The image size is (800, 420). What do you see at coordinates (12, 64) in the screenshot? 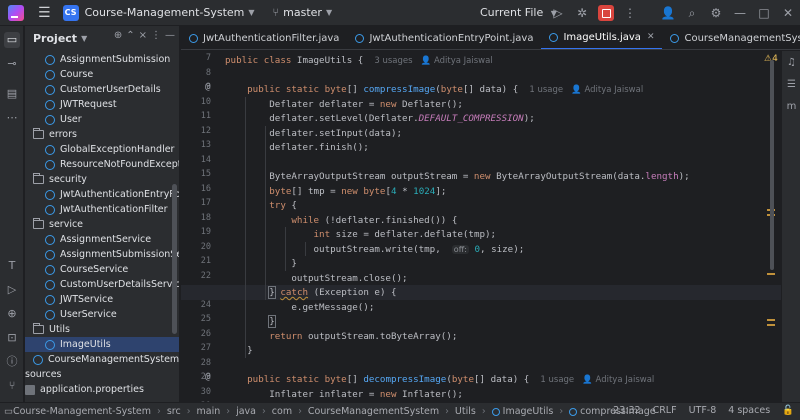
I see `commit-icon: ⊸` at bounding box center [12, 64].